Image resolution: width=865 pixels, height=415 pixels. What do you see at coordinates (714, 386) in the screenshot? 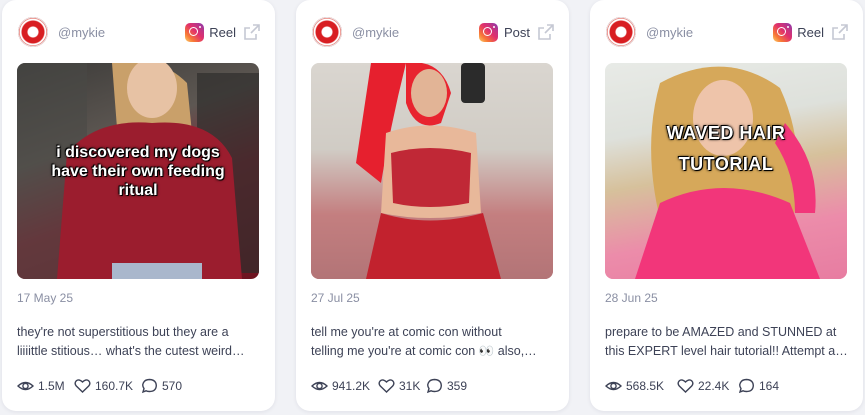
I see `likes-count: 22.4K` at bounding box center [714, 386].